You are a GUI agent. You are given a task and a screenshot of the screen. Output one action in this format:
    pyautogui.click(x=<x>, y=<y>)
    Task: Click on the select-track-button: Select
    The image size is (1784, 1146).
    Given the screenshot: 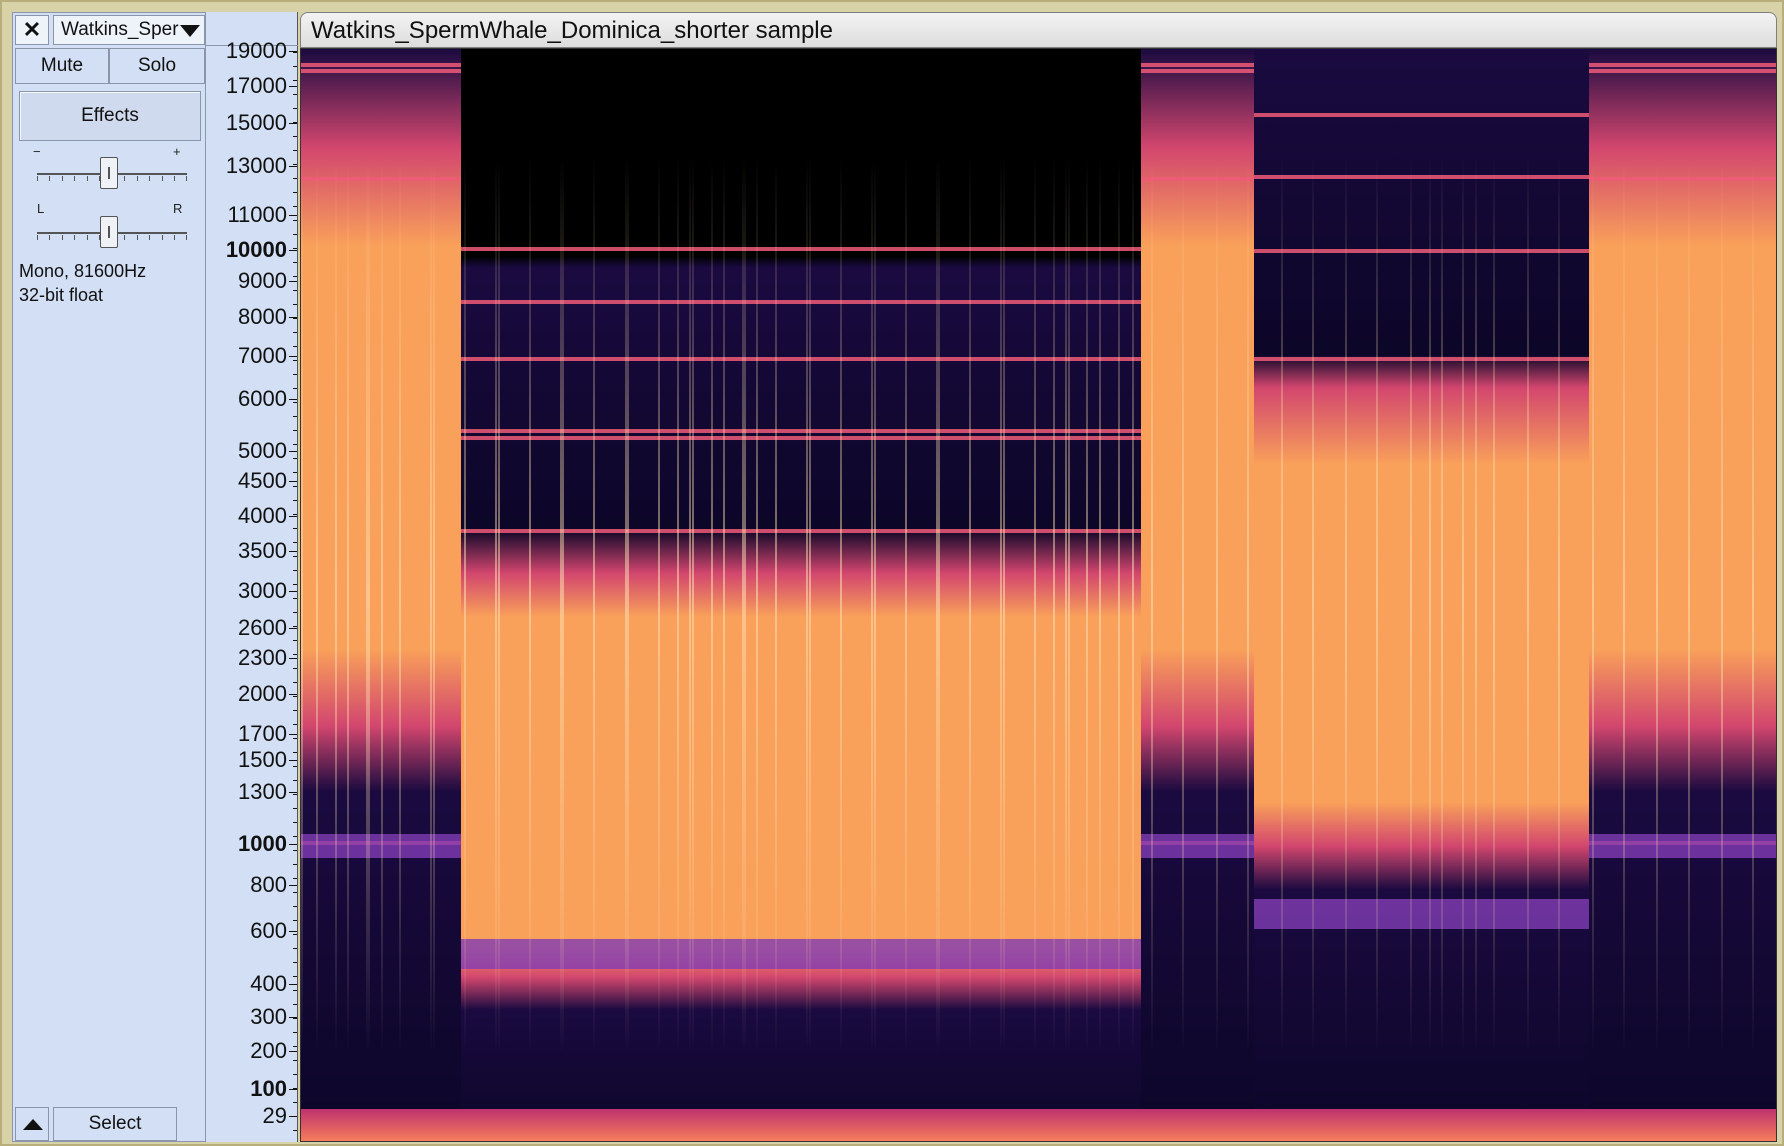 What is the action you would take?
    pyautogui.click(x=115, y=1124)
    